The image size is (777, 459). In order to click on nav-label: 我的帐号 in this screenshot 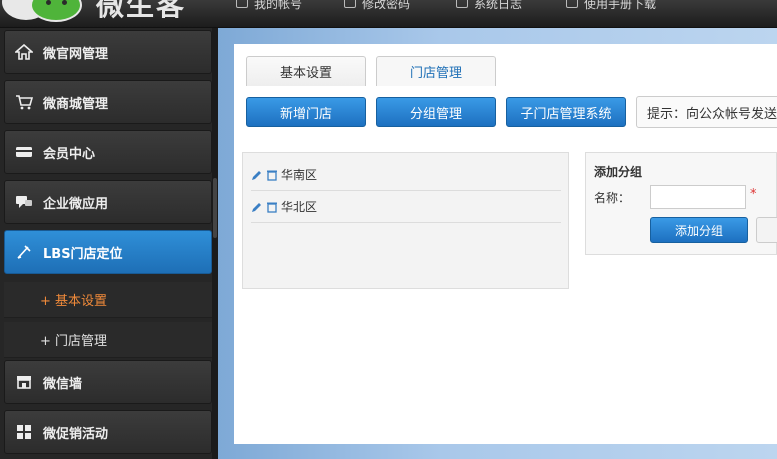, I will do `click(278, 5)`.